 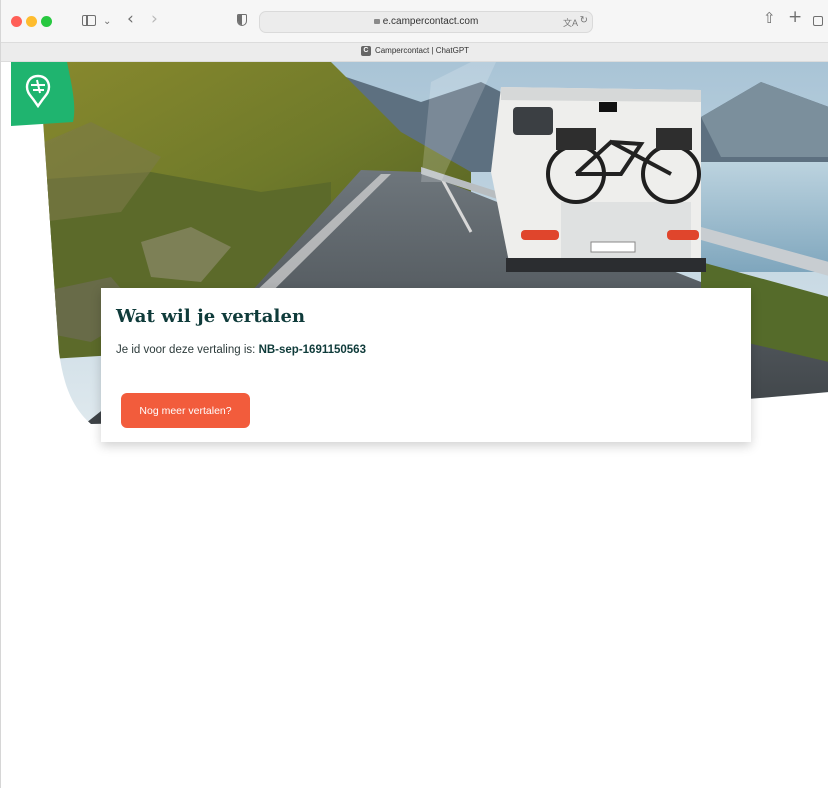 I want to click on card-title: Wat wil je vertalen, so click(x=211, y=316).